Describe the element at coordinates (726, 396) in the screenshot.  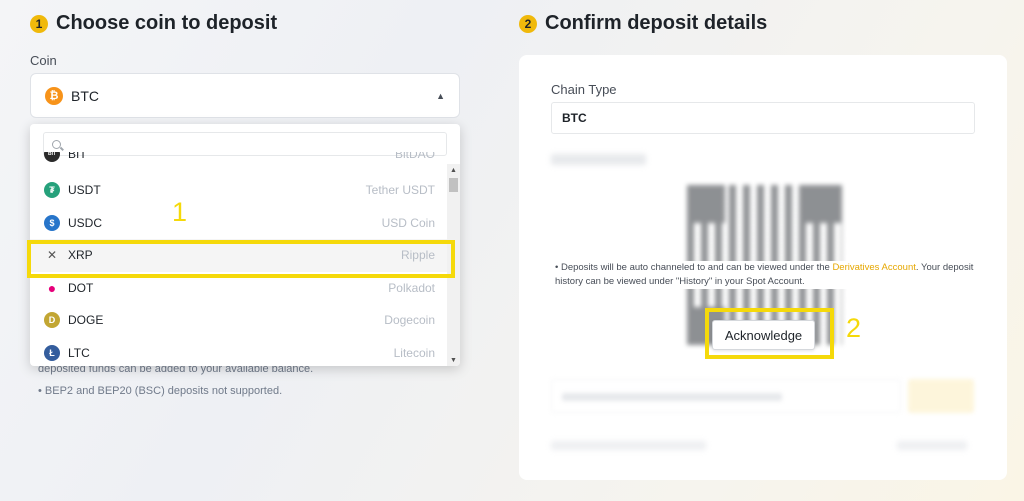
I see `blurred-address-field` at that location.